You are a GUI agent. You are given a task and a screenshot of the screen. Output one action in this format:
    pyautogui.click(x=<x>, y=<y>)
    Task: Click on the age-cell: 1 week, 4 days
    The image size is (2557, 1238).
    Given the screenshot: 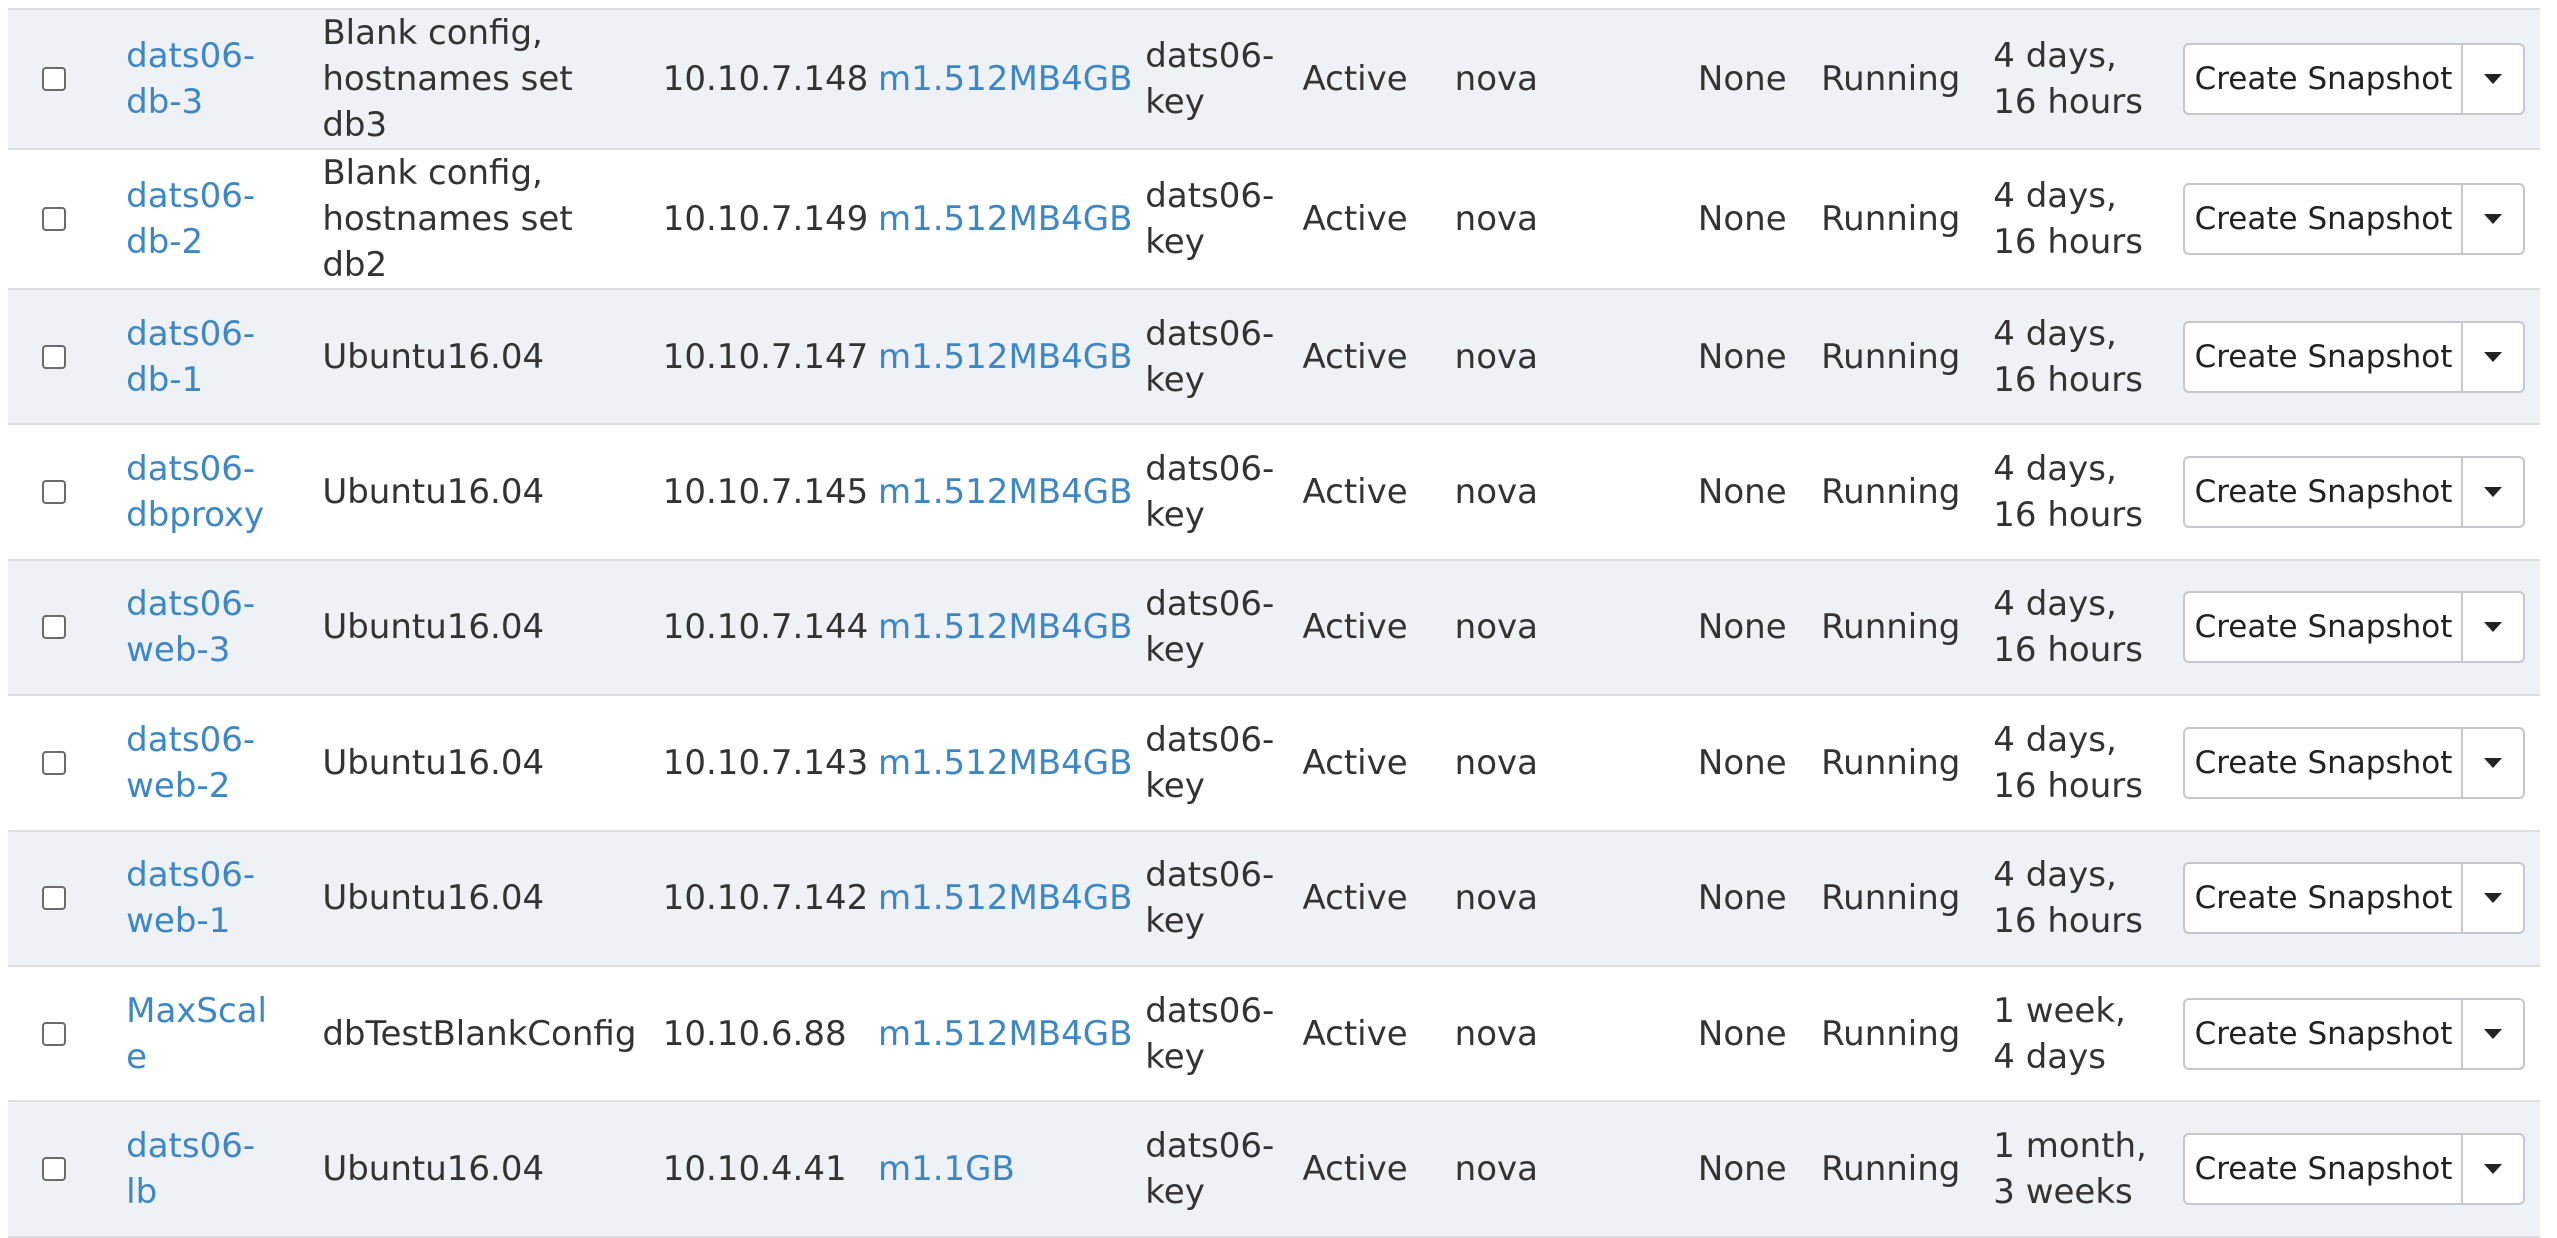 What is the action you would take?
    pyautogui.click(x=2088, y=1033)
    